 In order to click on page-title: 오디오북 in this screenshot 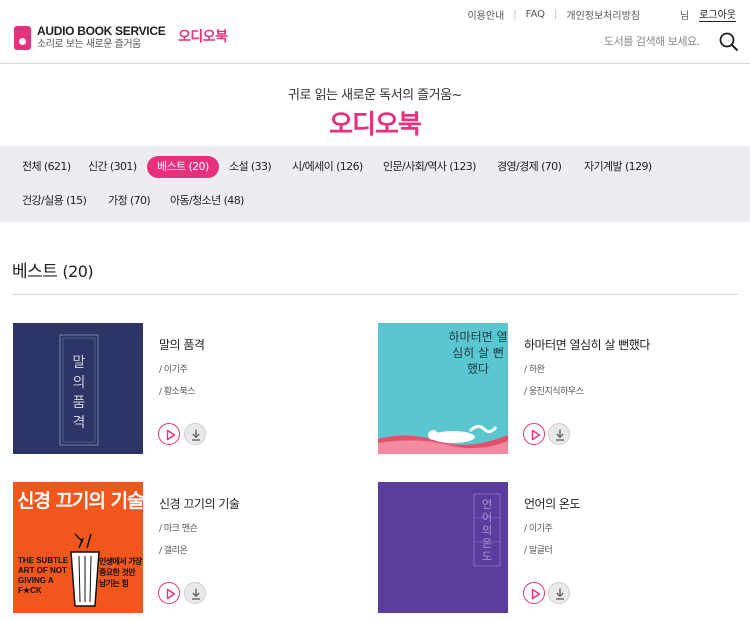, I will do `click(375, 125)`.